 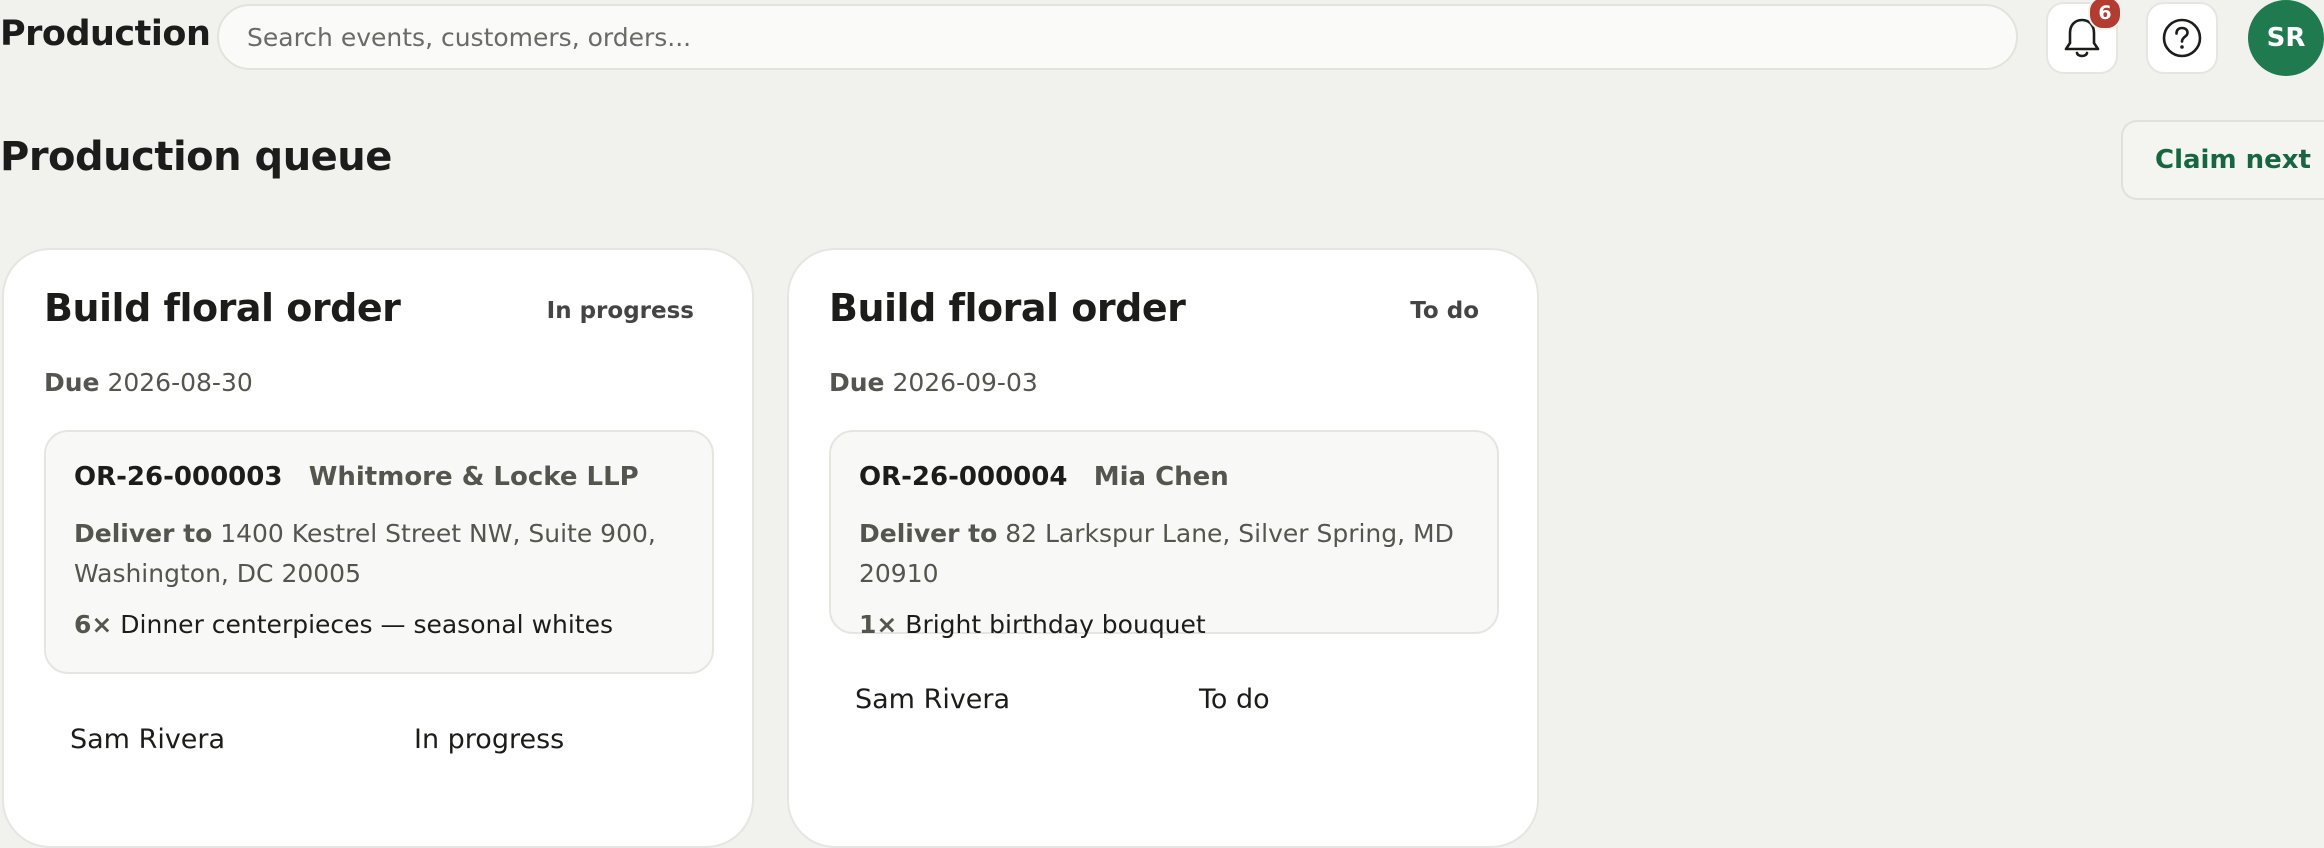 I want to click on help-button, so click(x=2182, y=38).